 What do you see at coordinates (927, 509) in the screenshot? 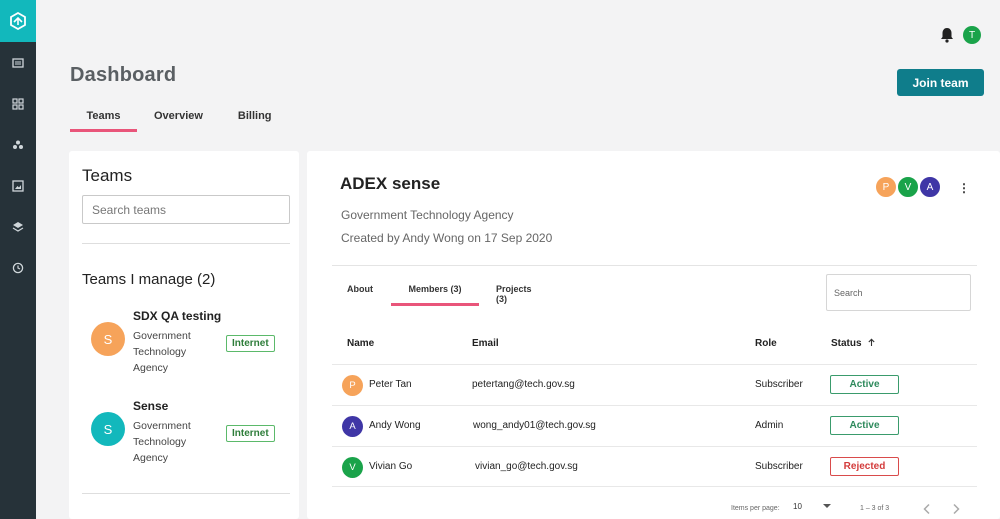
I see `chevron-left-icon` at bounding box center [927, 509].